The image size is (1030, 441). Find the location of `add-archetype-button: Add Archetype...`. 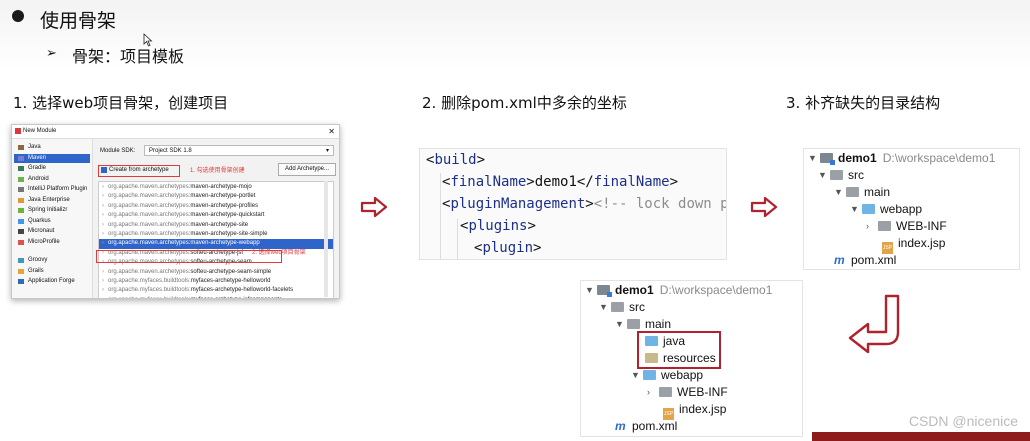

add-archetype-button: Add Archetype... is located at coordinates (307, 169).